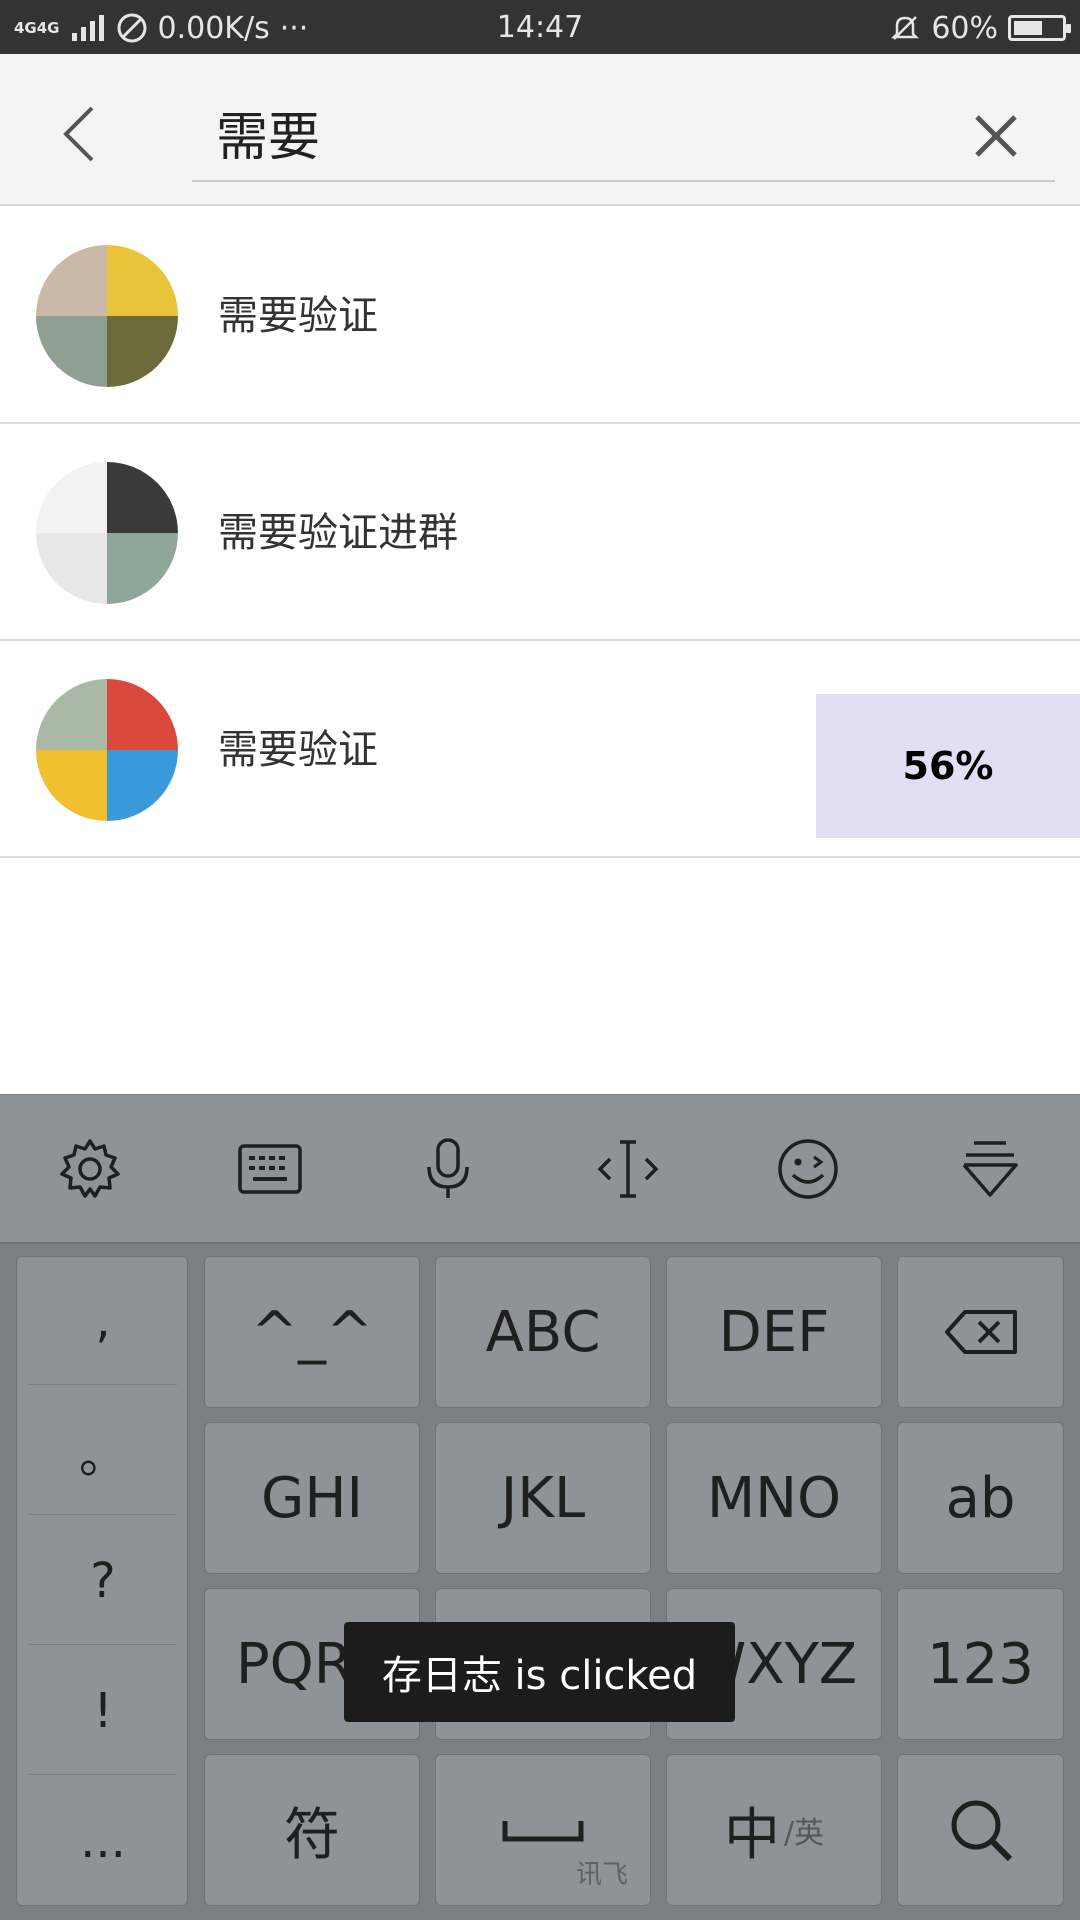 The height and width of the screenshot is (1920, 1080). What do you see at coordinates (628, 1169) in the screenshot?
I see `cursor-icon` at bounding box center [628, 1169].